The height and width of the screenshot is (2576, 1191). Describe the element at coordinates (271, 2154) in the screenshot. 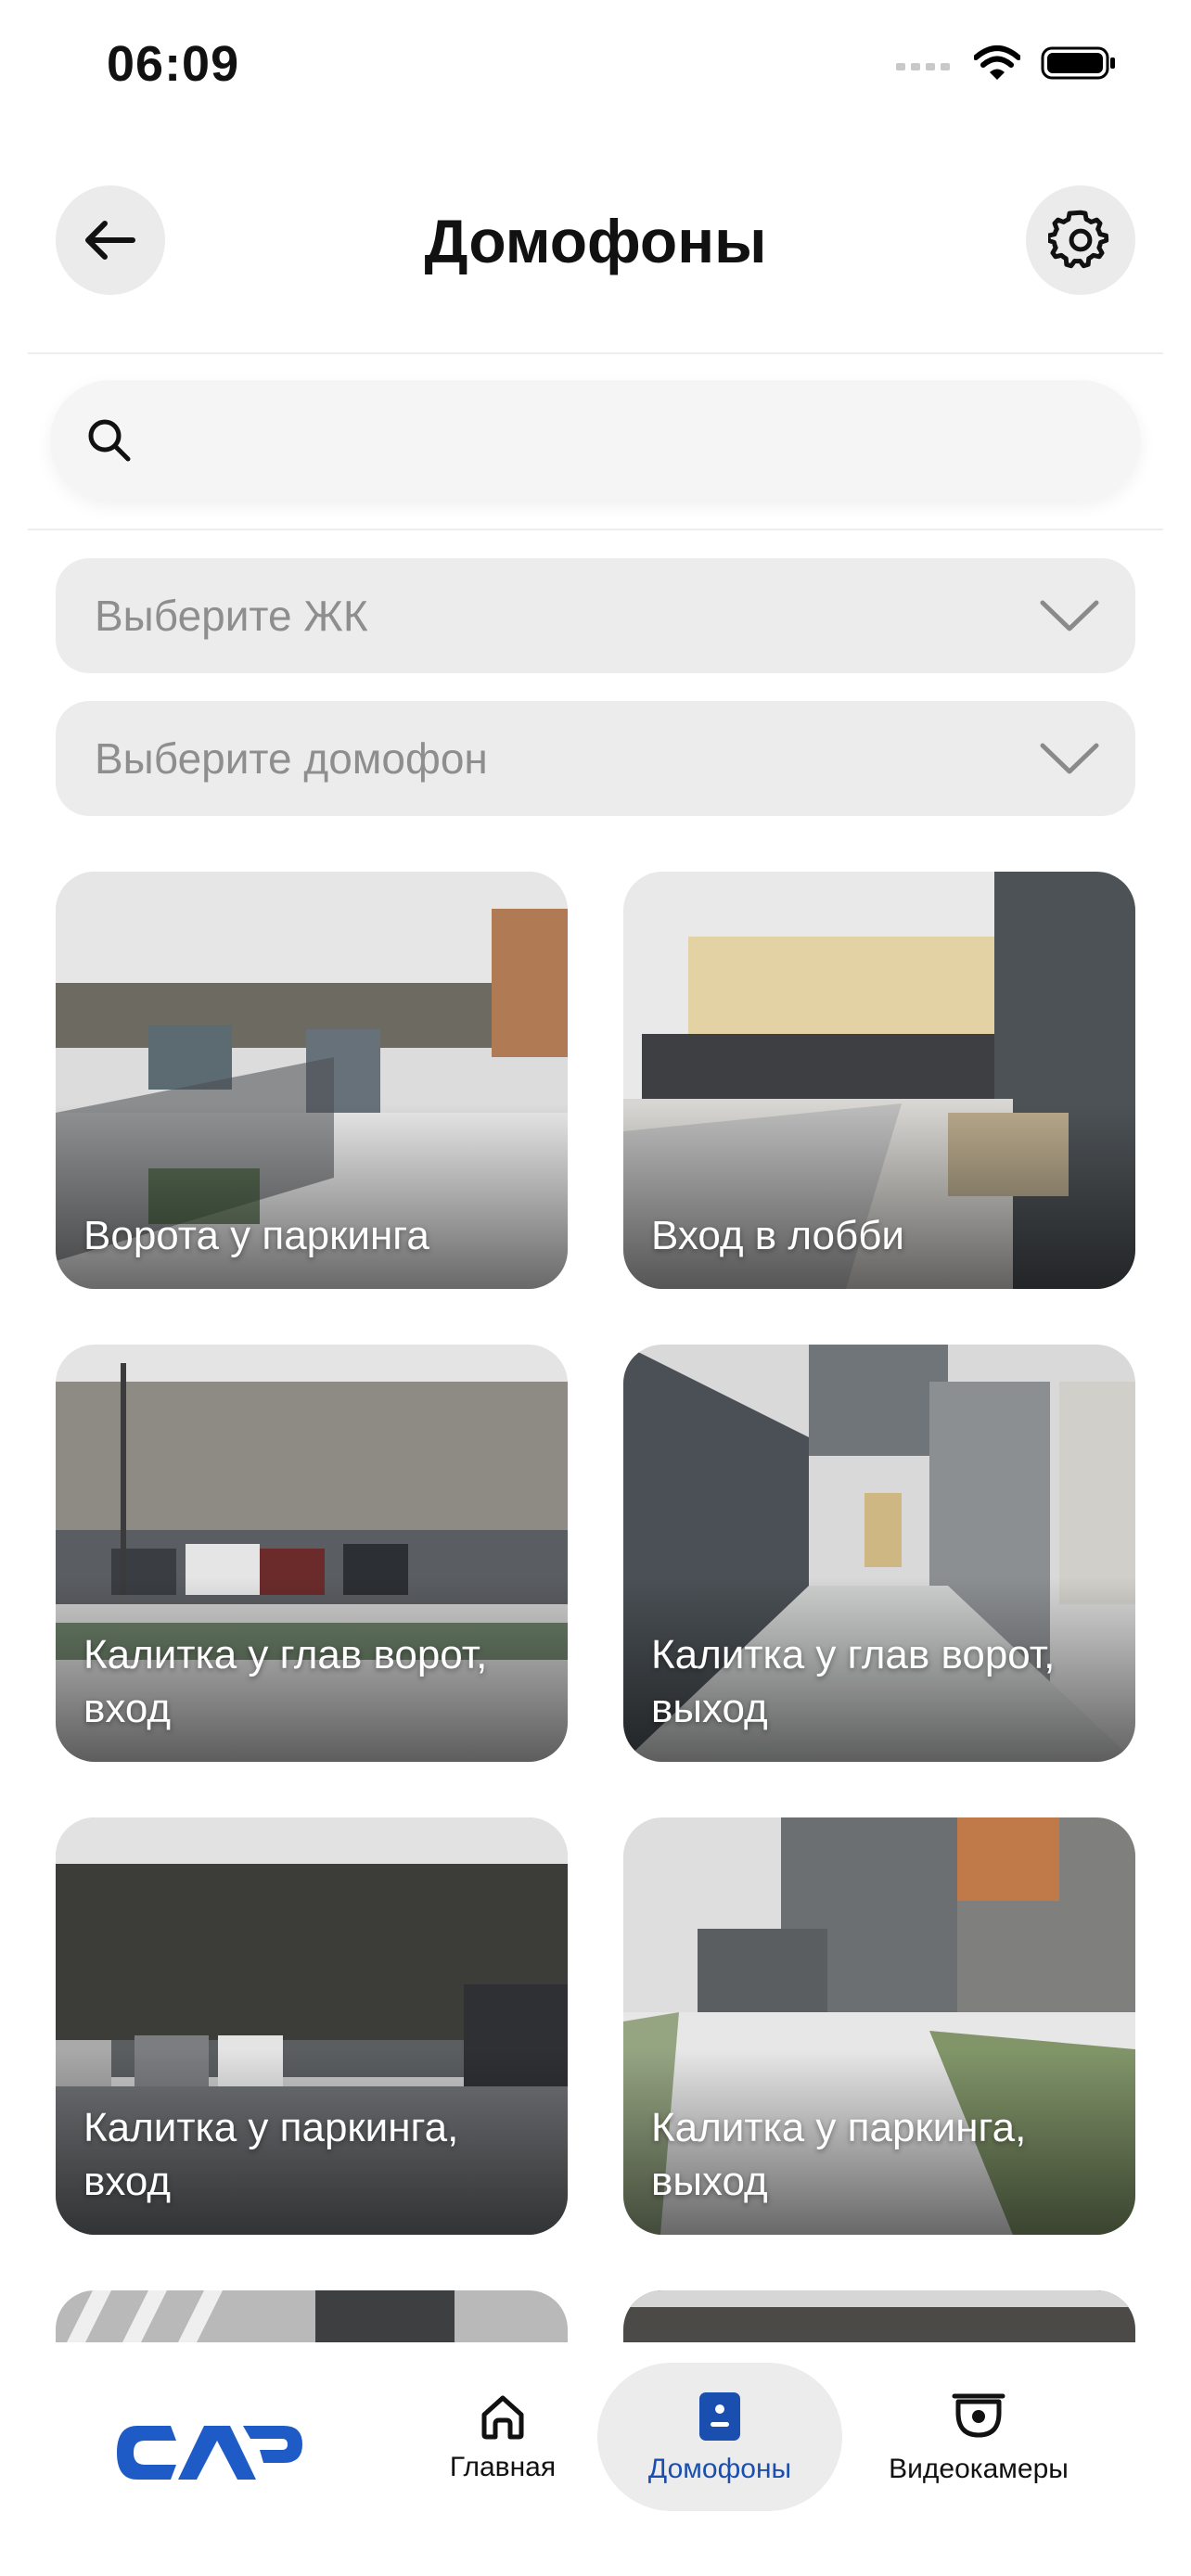

I see `camera-label: Калитка у паркинга, вход` at that location.